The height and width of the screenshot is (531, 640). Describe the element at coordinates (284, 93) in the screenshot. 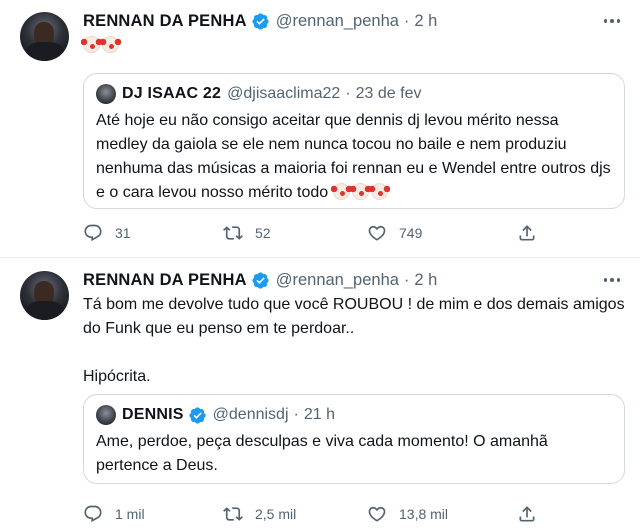

I see `author-handle: @djisaaclima22` at that location.